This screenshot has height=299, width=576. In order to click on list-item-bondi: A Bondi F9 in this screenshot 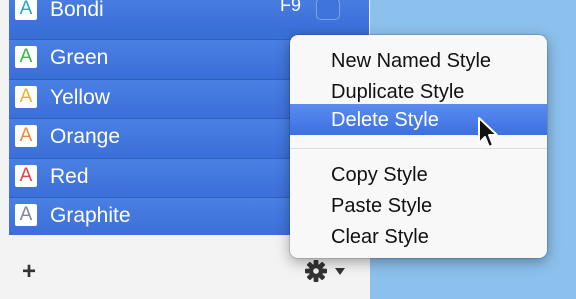, I will do `click(189, 14)`.